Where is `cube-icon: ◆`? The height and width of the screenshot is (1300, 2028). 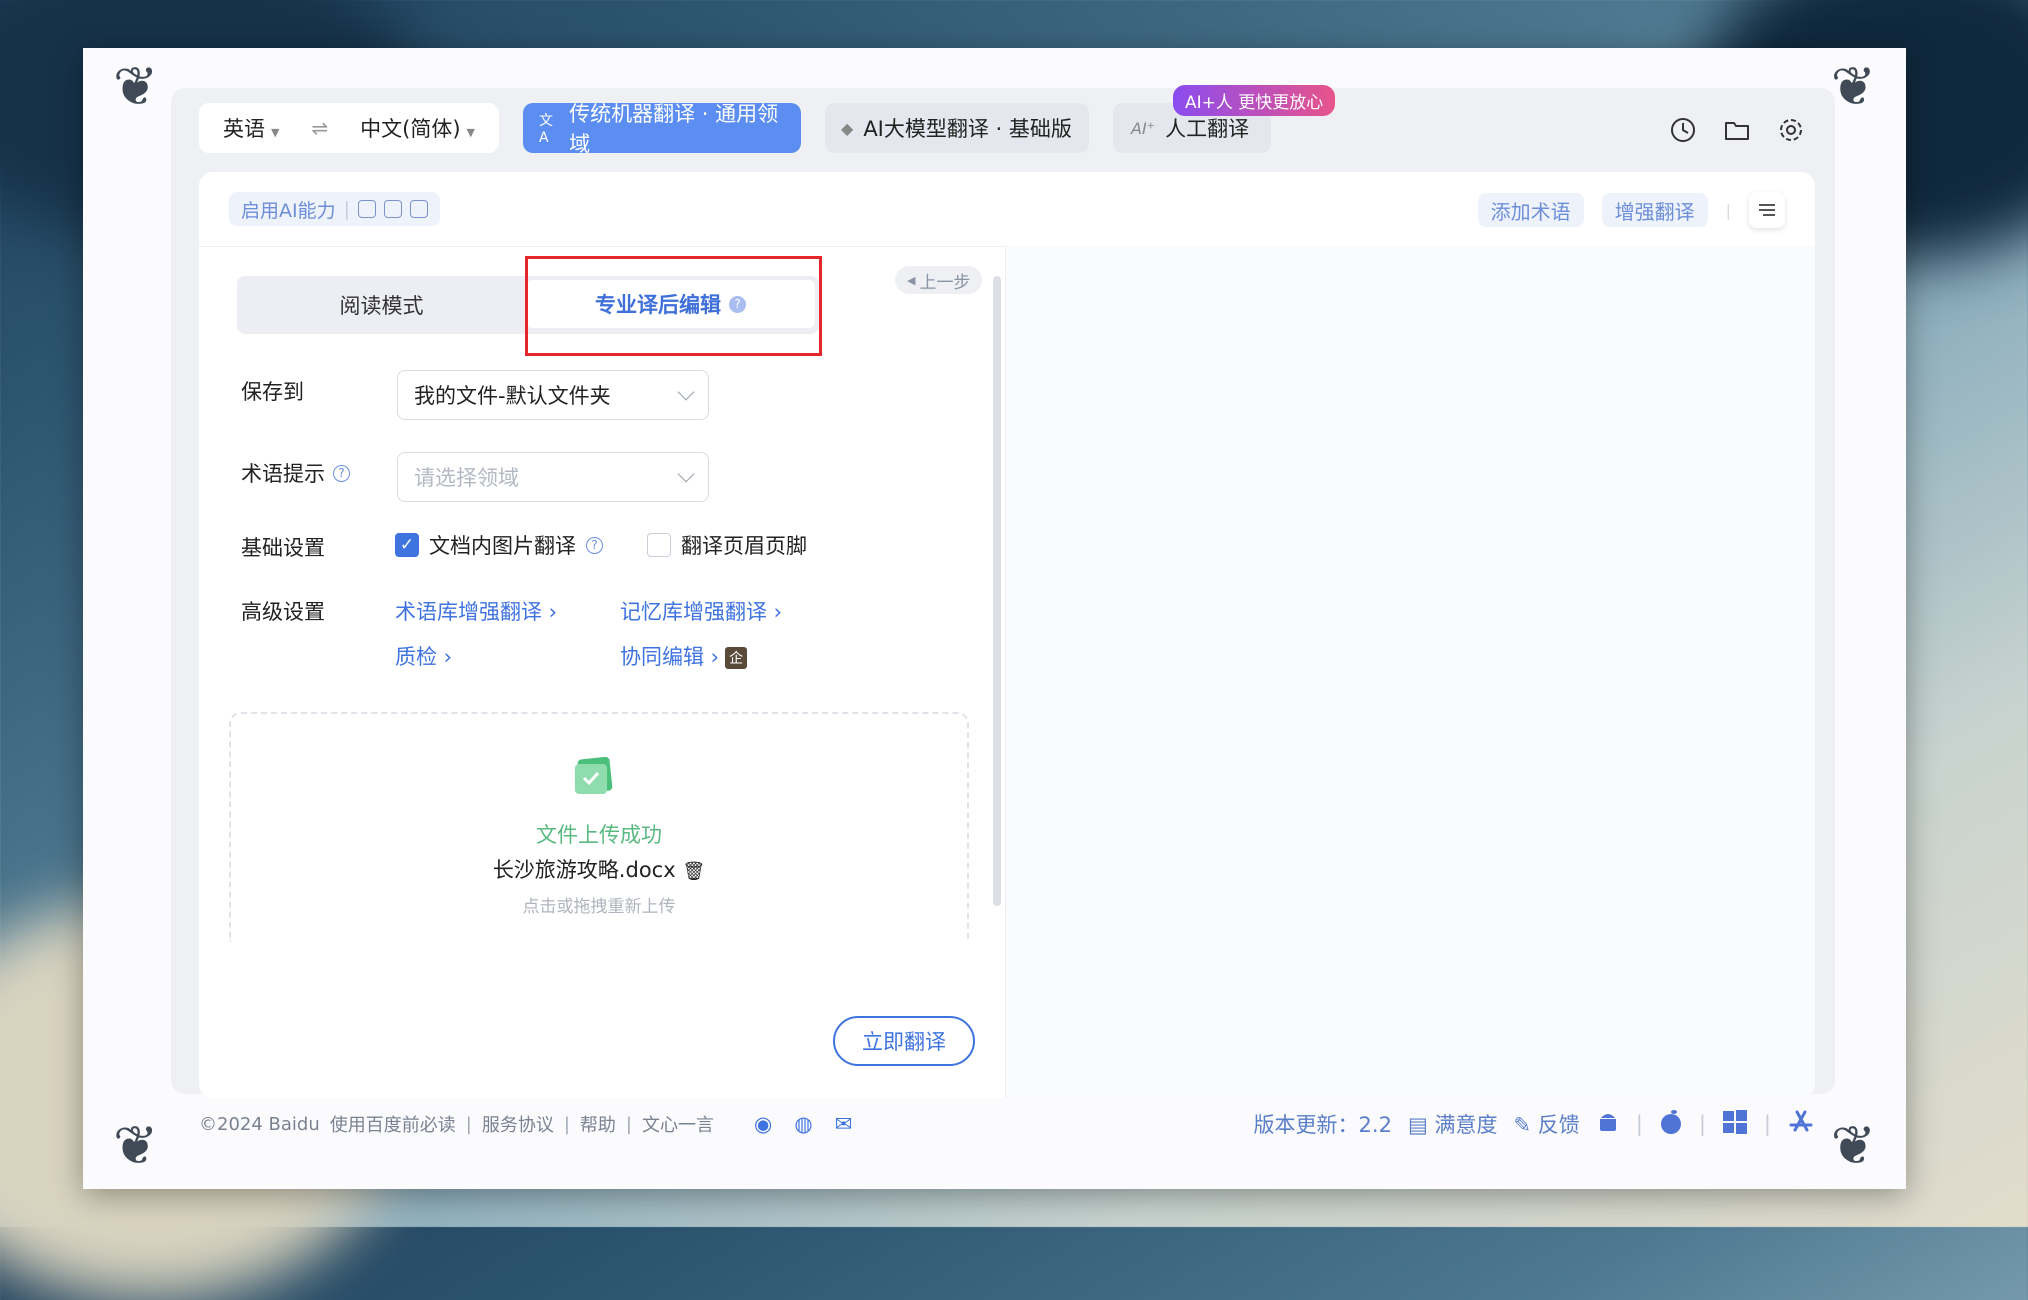 cube-icon: ◆ is located at coordinates (847, 128).